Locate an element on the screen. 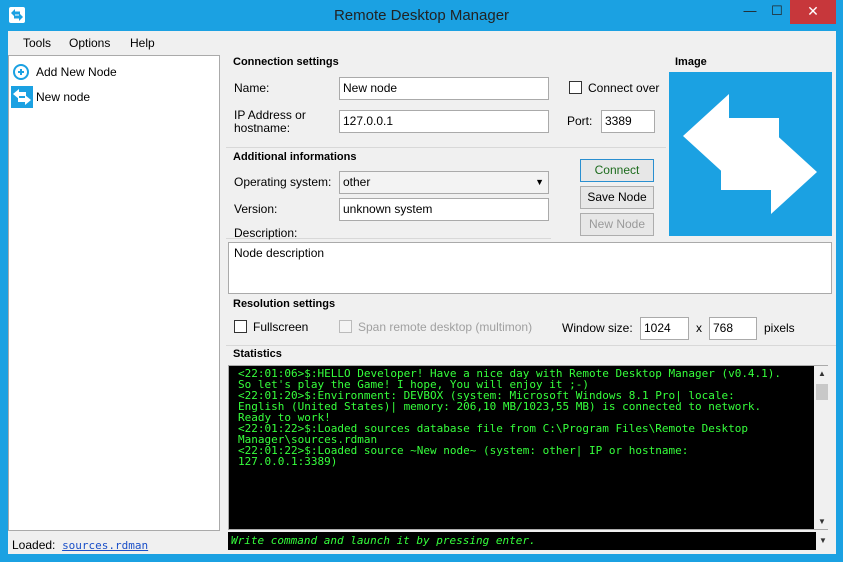 The image size is (843, 562). additional-info-title: Additional informations is located at coordinates (295, 157).